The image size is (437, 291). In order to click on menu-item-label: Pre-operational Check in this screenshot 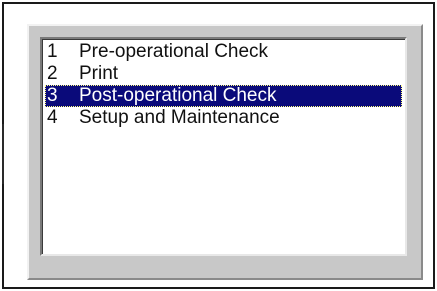, I will do `click(174, 51)`.